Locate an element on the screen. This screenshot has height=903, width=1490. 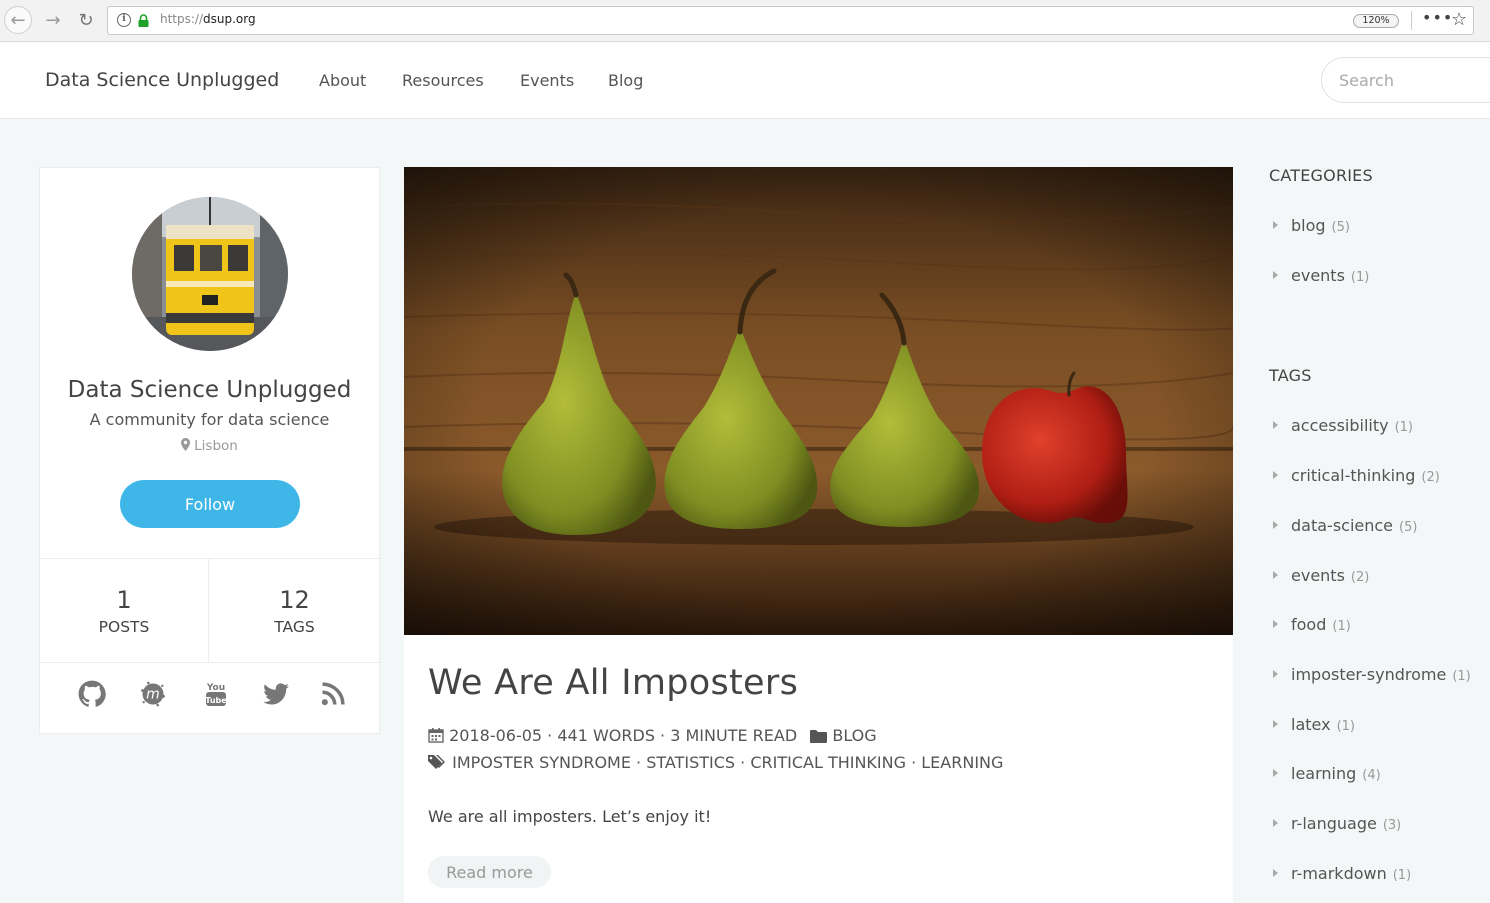
tags-label: TAGS is located at coordinates (294, 627).